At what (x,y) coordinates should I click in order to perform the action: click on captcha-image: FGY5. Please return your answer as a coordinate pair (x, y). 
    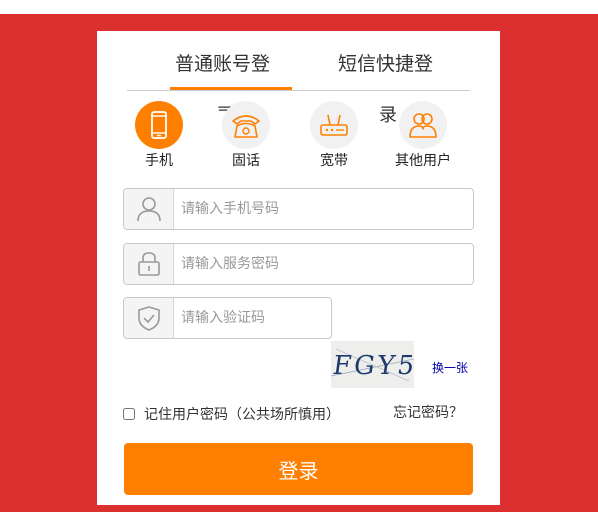
    Looking at the image, I should click on (372, 364).